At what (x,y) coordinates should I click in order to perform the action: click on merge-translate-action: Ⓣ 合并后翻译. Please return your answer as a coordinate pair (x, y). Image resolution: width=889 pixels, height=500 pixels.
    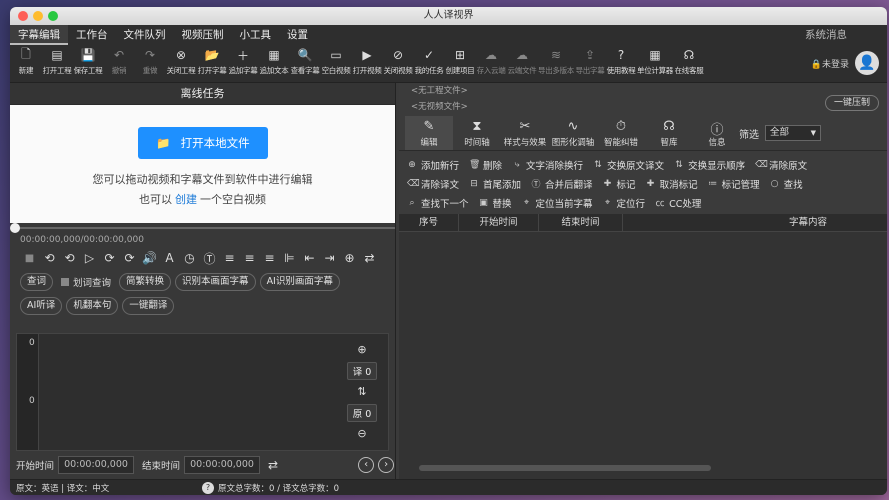
    Looking at the image, I should click on (562, 184).